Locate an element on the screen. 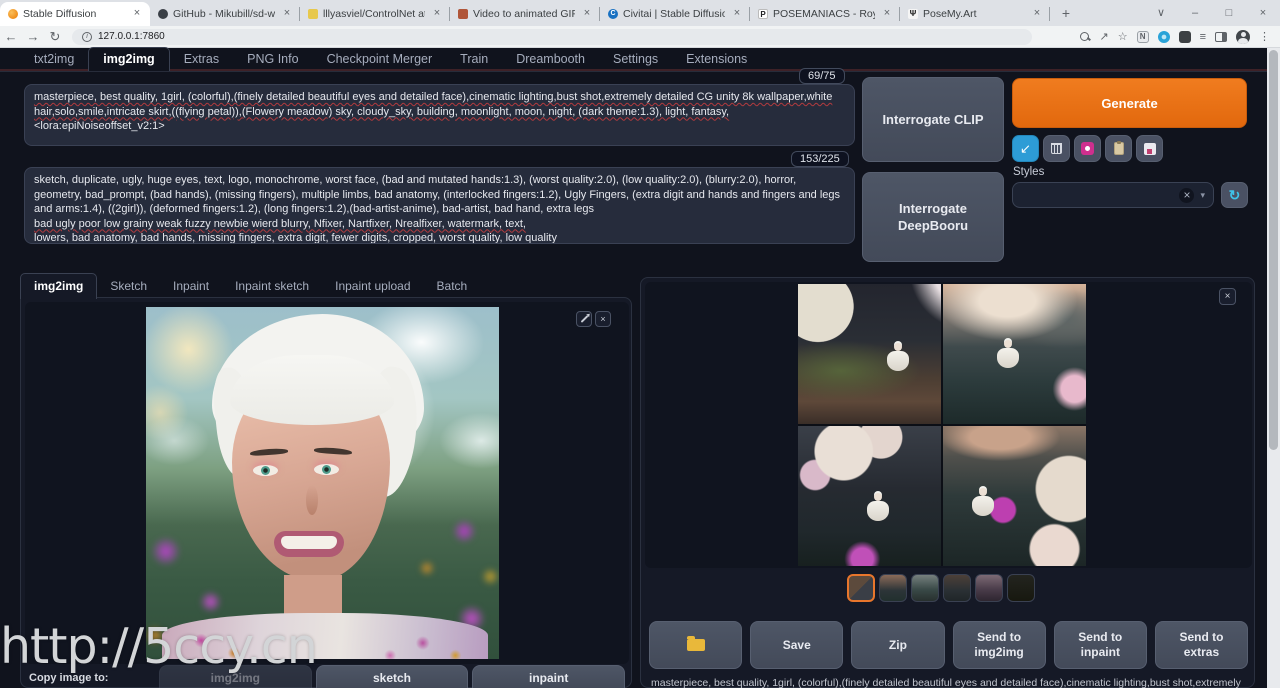 The height and width of the screenshot is (688, 1280). subtab-inpaint-sketch: Inpaint sketch is located at coordinates (272, 286).